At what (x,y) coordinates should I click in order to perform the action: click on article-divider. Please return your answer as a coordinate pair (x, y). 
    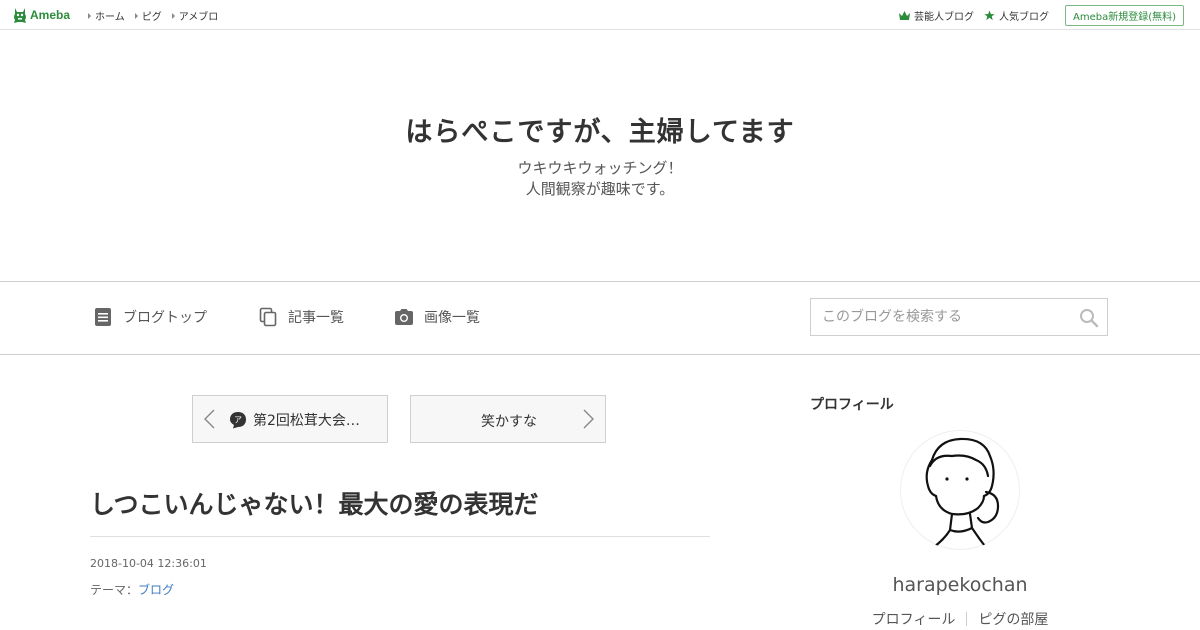
    Looking at the image, I should click on (400, 536).